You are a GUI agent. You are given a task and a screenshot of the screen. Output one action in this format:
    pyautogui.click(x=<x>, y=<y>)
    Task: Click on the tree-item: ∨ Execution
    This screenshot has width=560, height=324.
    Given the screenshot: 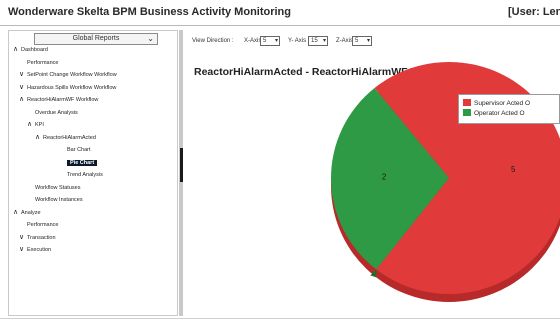 What is the action you would take?
    pyautogui.click(x=35, y=250)
    